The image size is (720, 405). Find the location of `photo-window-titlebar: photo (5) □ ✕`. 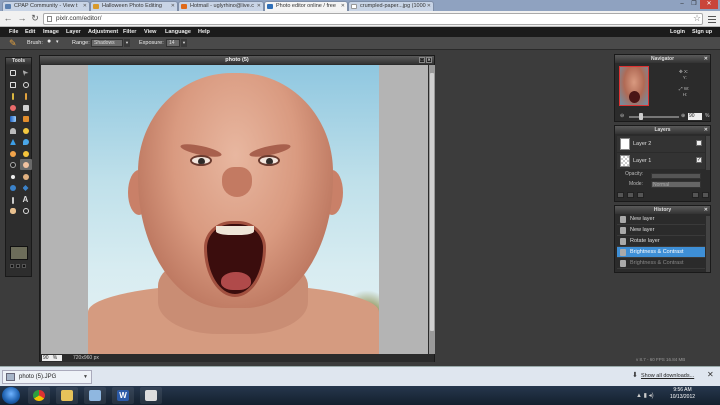

photo-window-titlebar: photo (5) □ ✕ is located at coordinates (237, 60).